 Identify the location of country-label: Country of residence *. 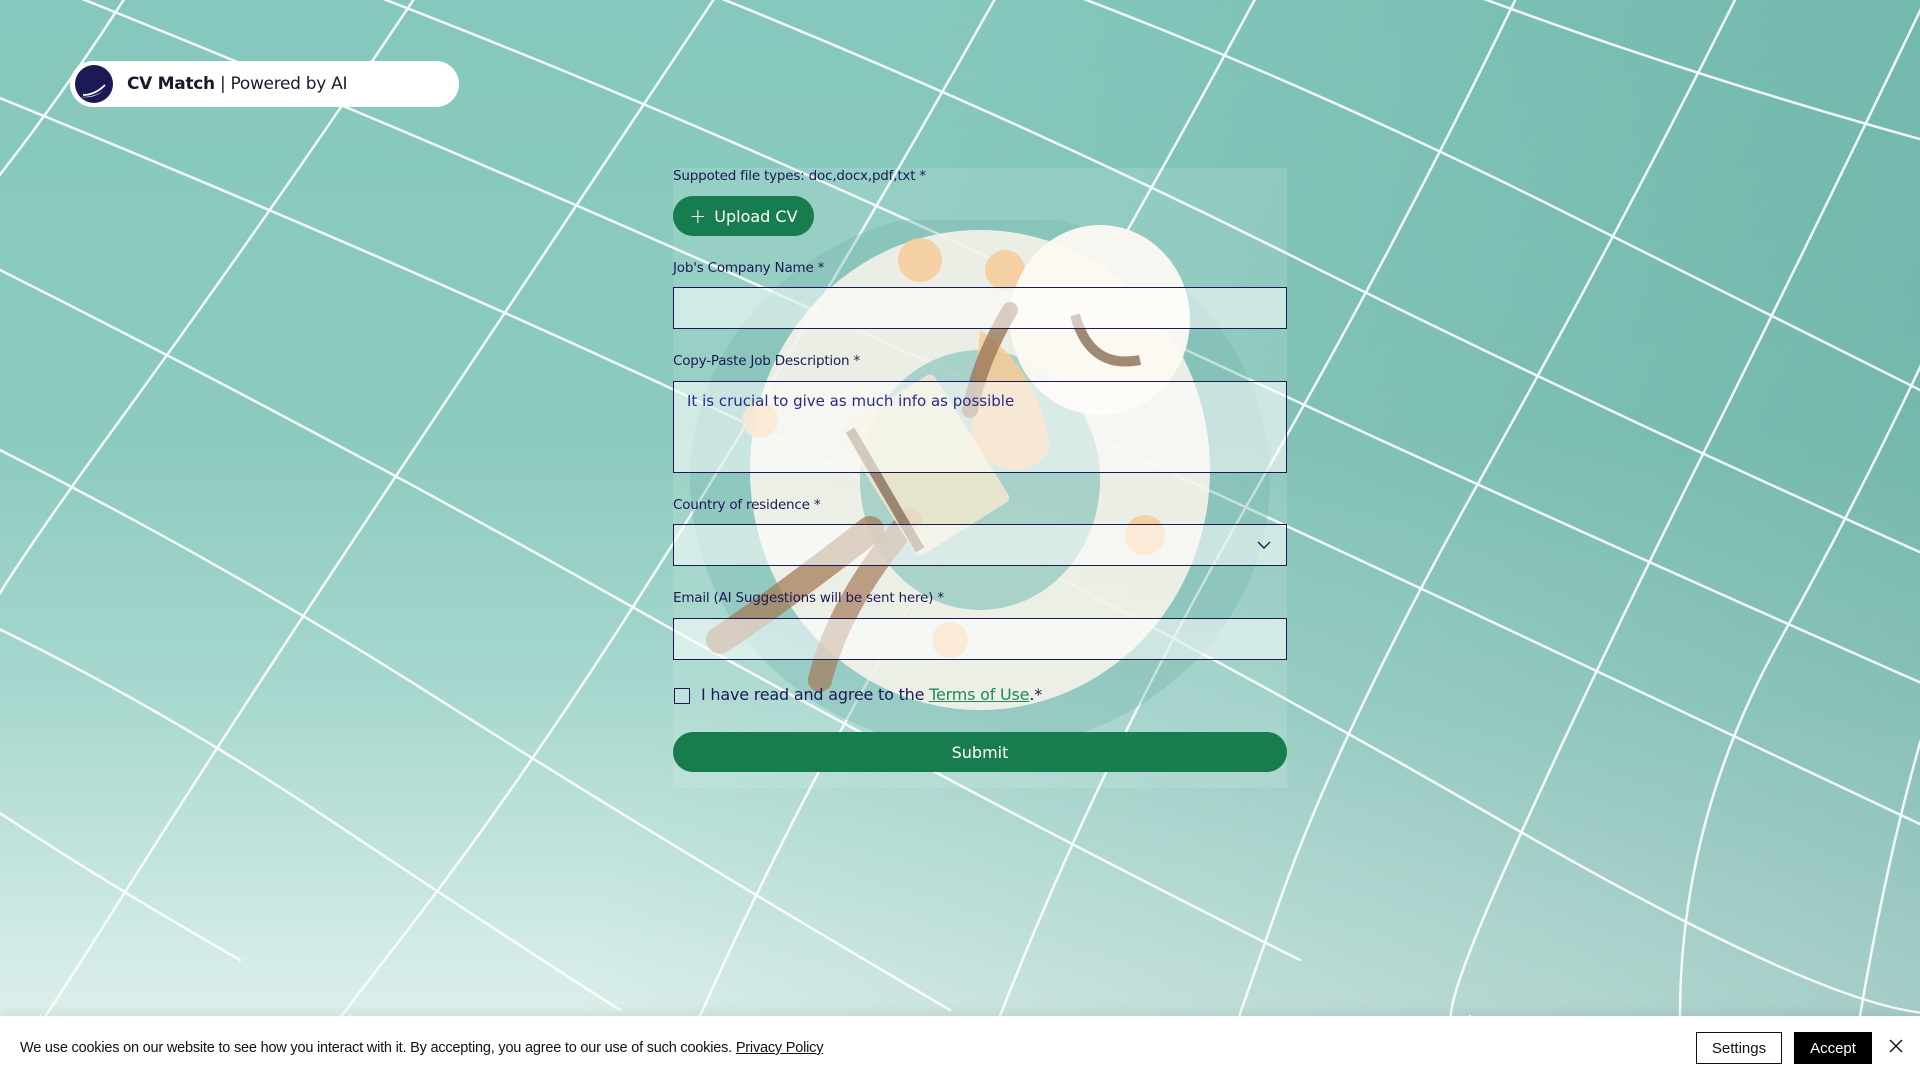
(747, 505).